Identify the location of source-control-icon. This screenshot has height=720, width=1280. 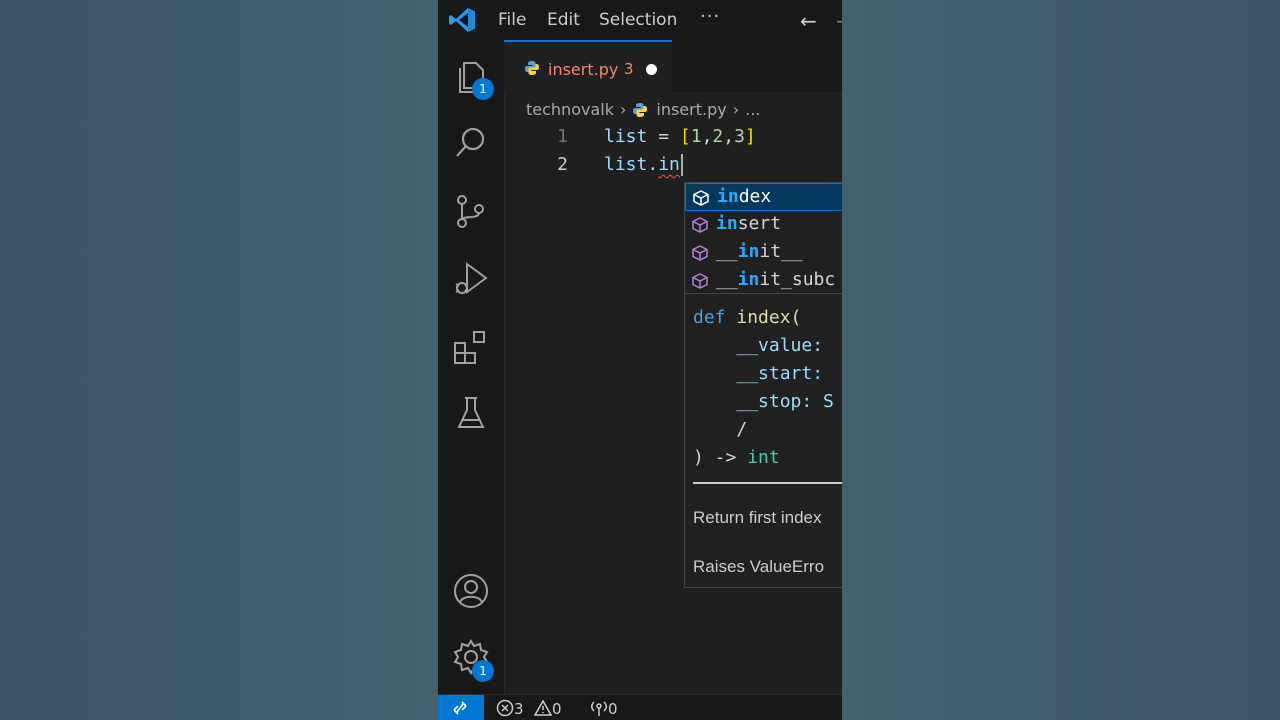
(470, 211).